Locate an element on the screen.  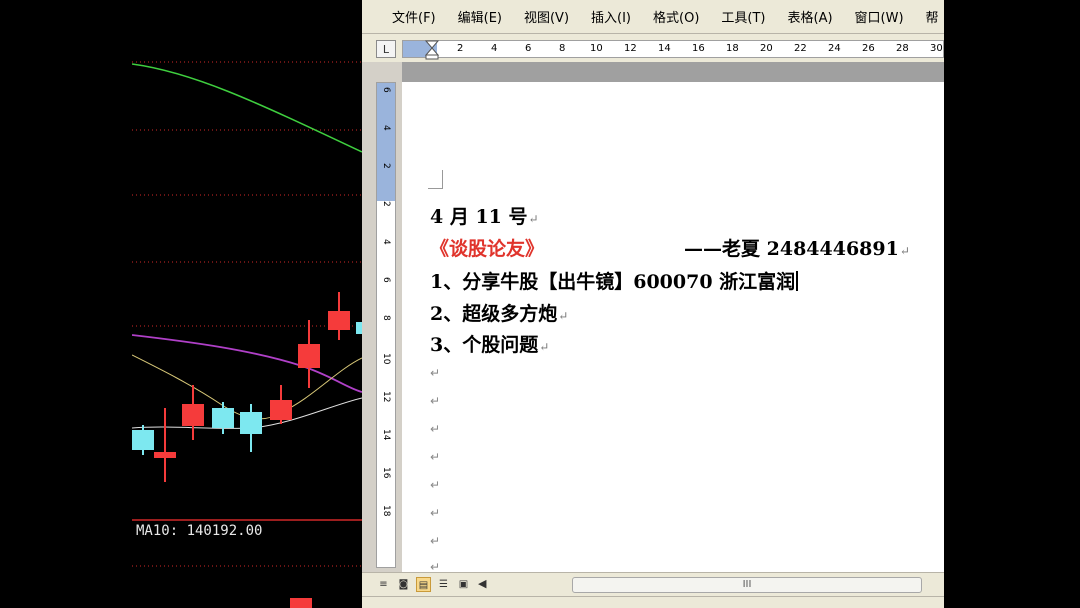
ruler-tick-label: 10 is located at coordinates (596, 48).